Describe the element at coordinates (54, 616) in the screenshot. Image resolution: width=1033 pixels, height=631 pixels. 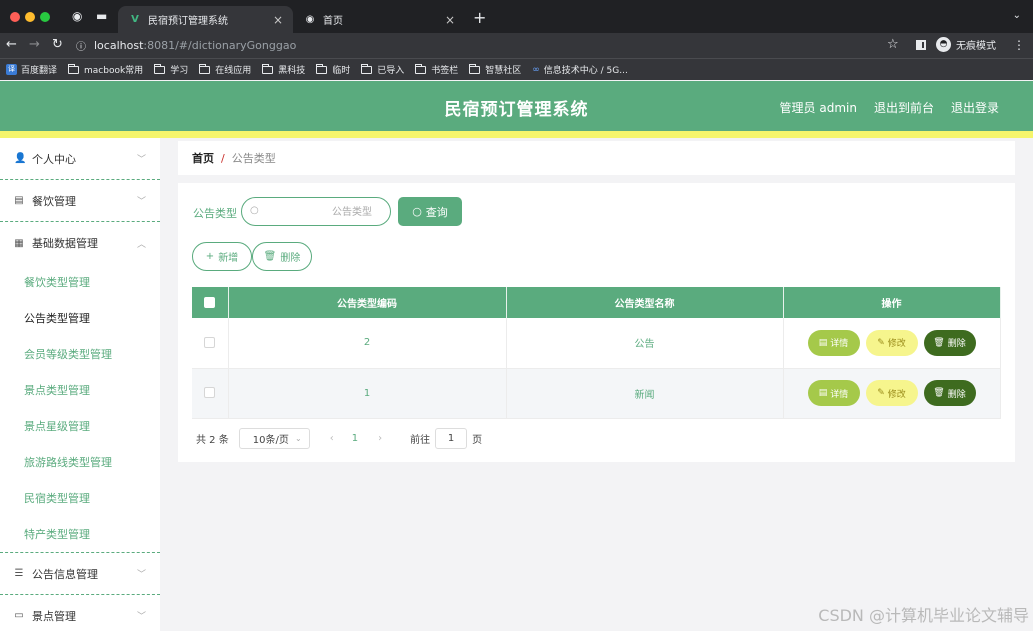
I see `sidebar-group-label: 景点管理` at that location.